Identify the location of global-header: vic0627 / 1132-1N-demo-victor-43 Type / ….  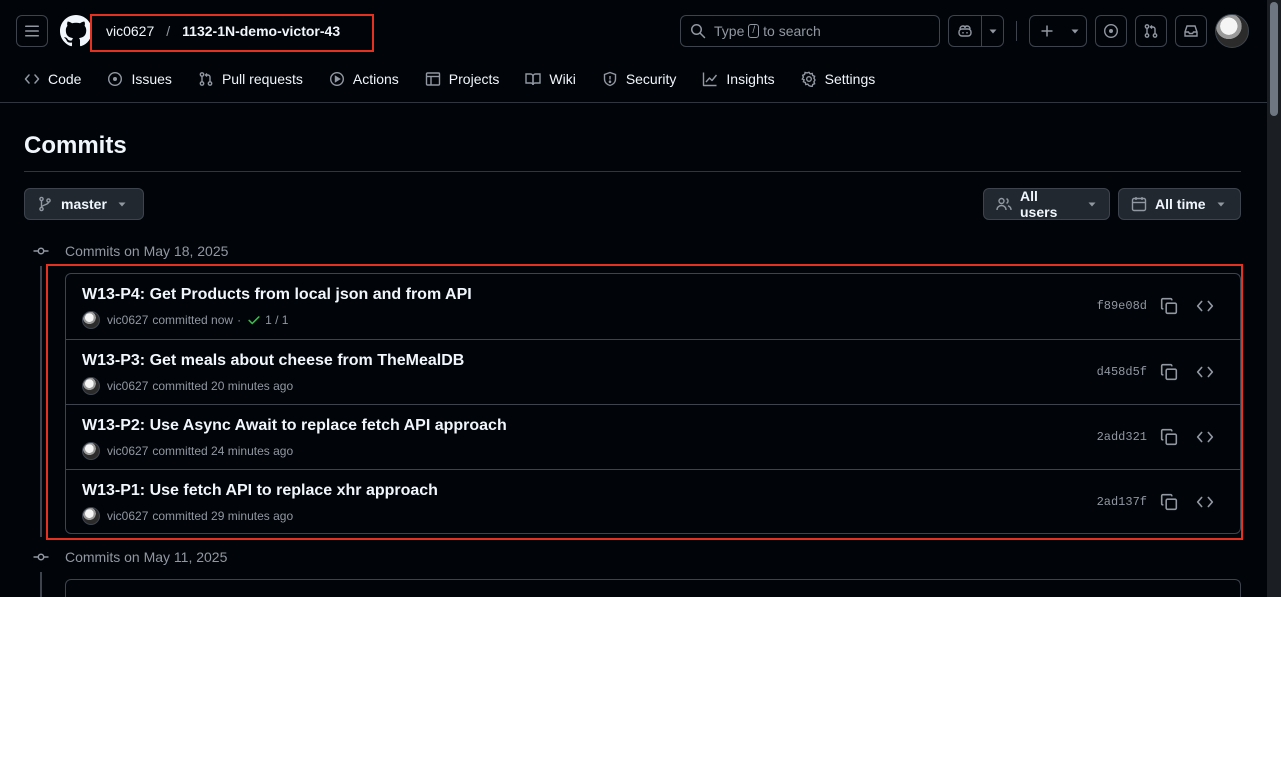
(633, 51).